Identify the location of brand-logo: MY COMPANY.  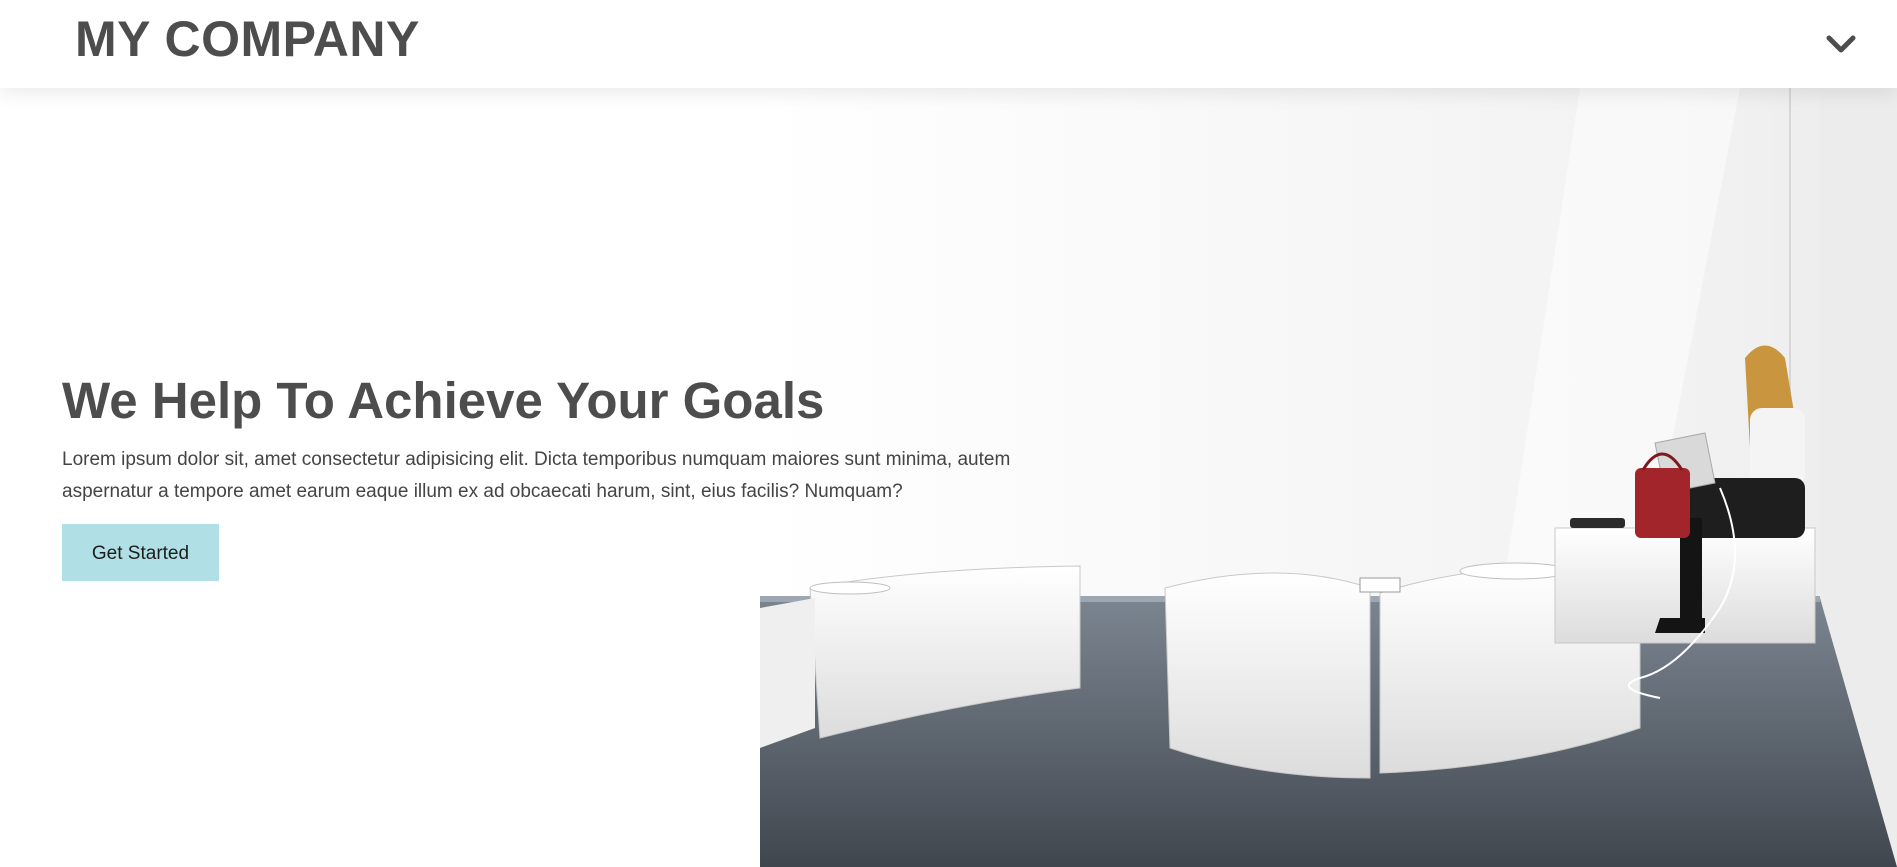
(247, 39).